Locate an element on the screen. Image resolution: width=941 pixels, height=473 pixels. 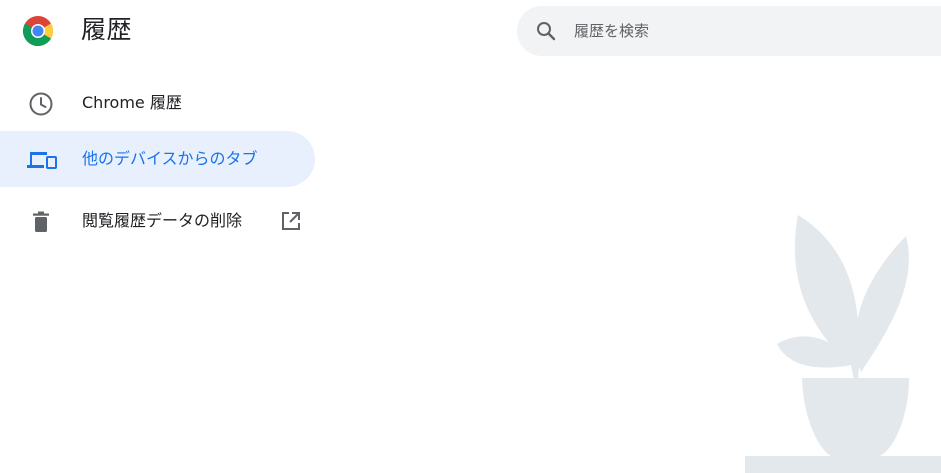
sidebar-item-other-devices: 他のデバイスからのタブ is located at coordinates (157, 159).